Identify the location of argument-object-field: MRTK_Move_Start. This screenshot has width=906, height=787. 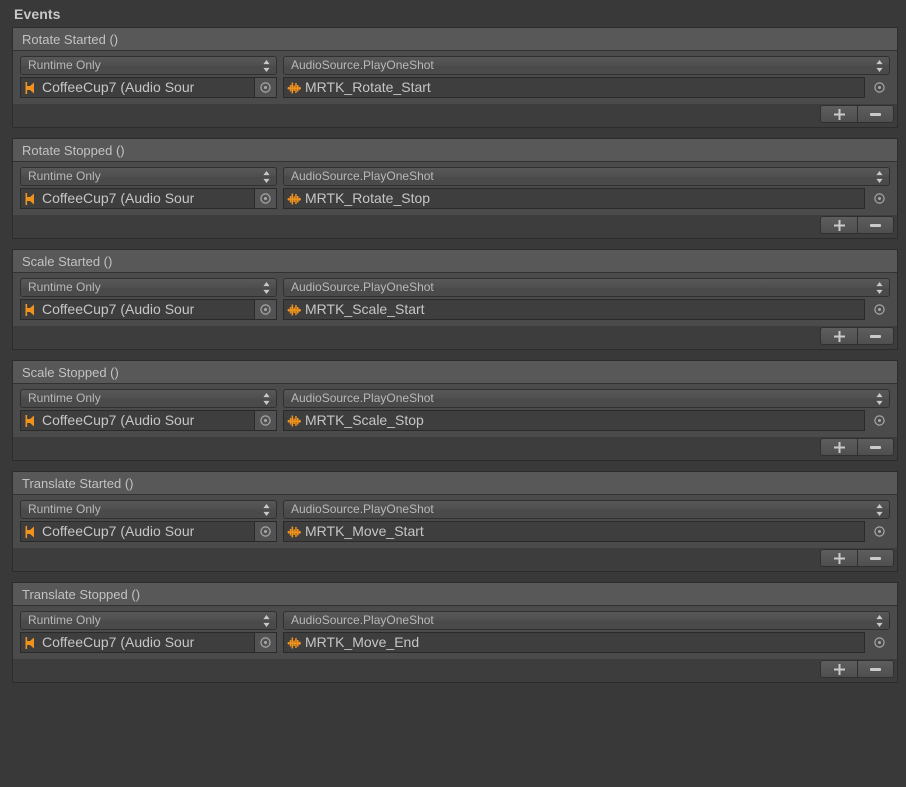
(574, 531).